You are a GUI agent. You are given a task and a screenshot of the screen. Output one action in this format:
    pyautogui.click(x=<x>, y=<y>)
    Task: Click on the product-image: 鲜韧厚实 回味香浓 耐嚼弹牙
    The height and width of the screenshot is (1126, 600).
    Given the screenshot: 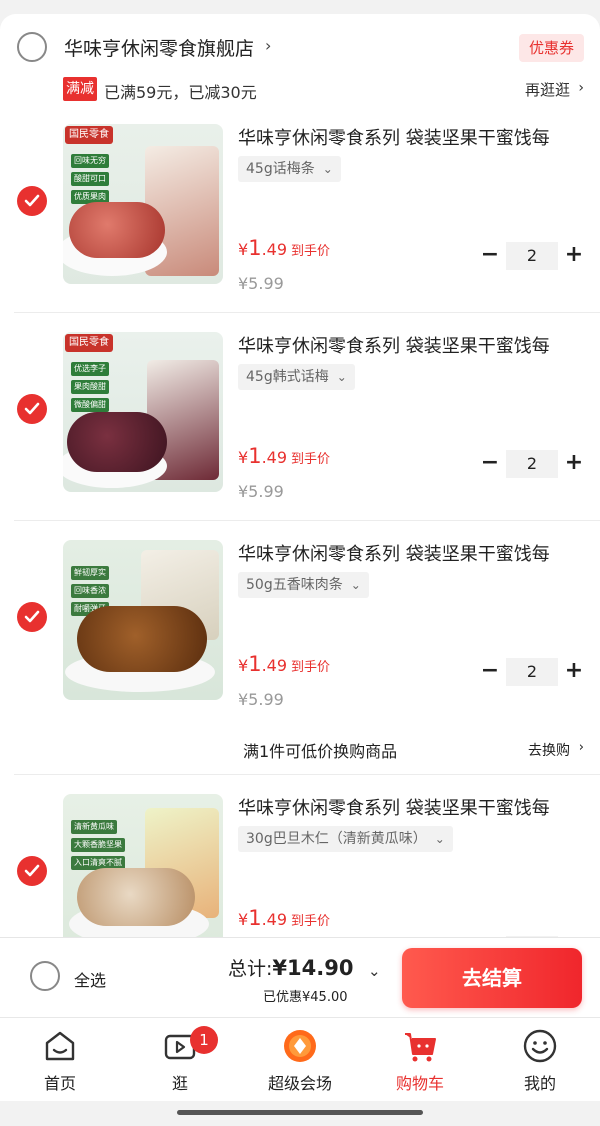 What is the action you would take?
    pyautogui.click(x=143, y=620)
    